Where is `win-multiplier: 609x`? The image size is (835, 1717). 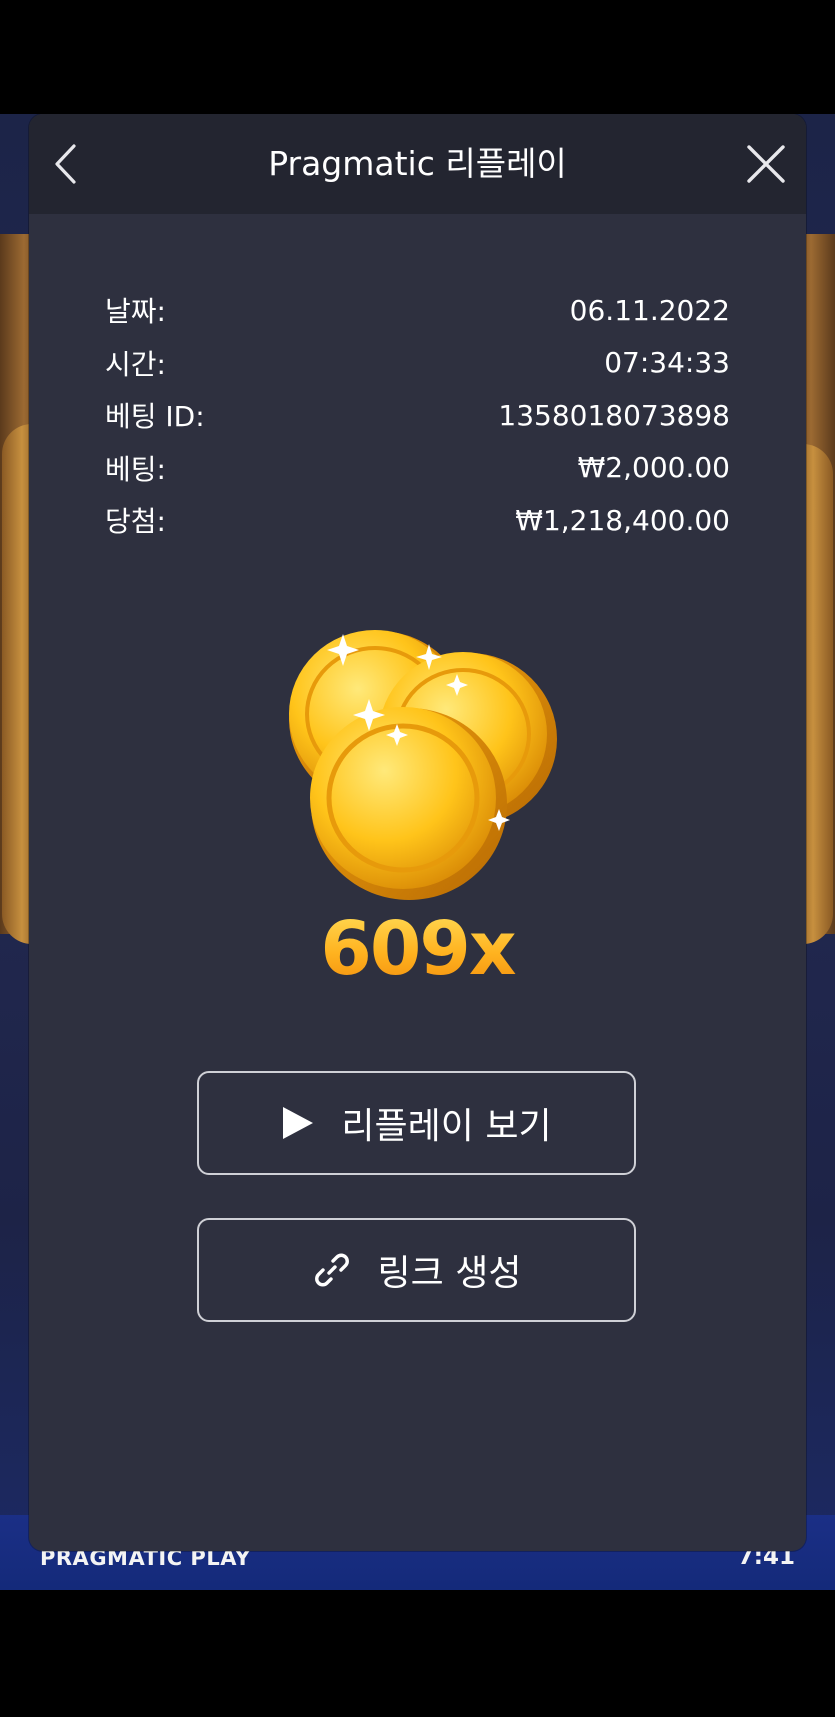 win-multiplier: 609x is located at coordinates (417, 949).